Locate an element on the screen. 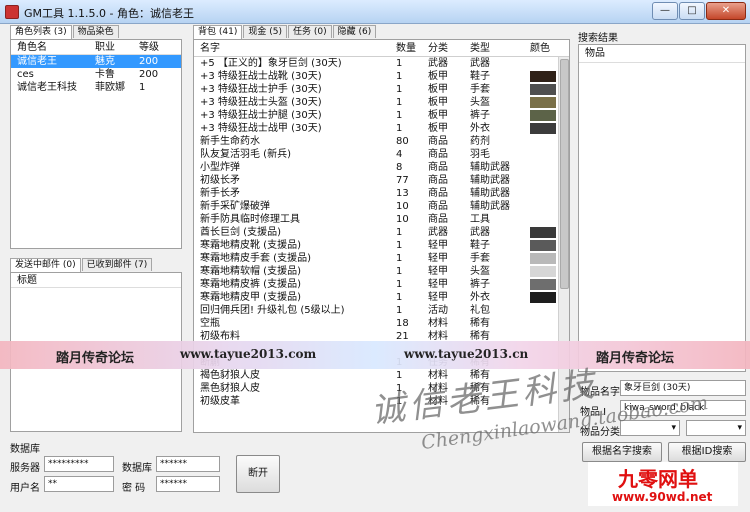 The image size is (750, 512). item-name: +3 特级狂战士头盔 (30天) is located at coordinates (261, 102).